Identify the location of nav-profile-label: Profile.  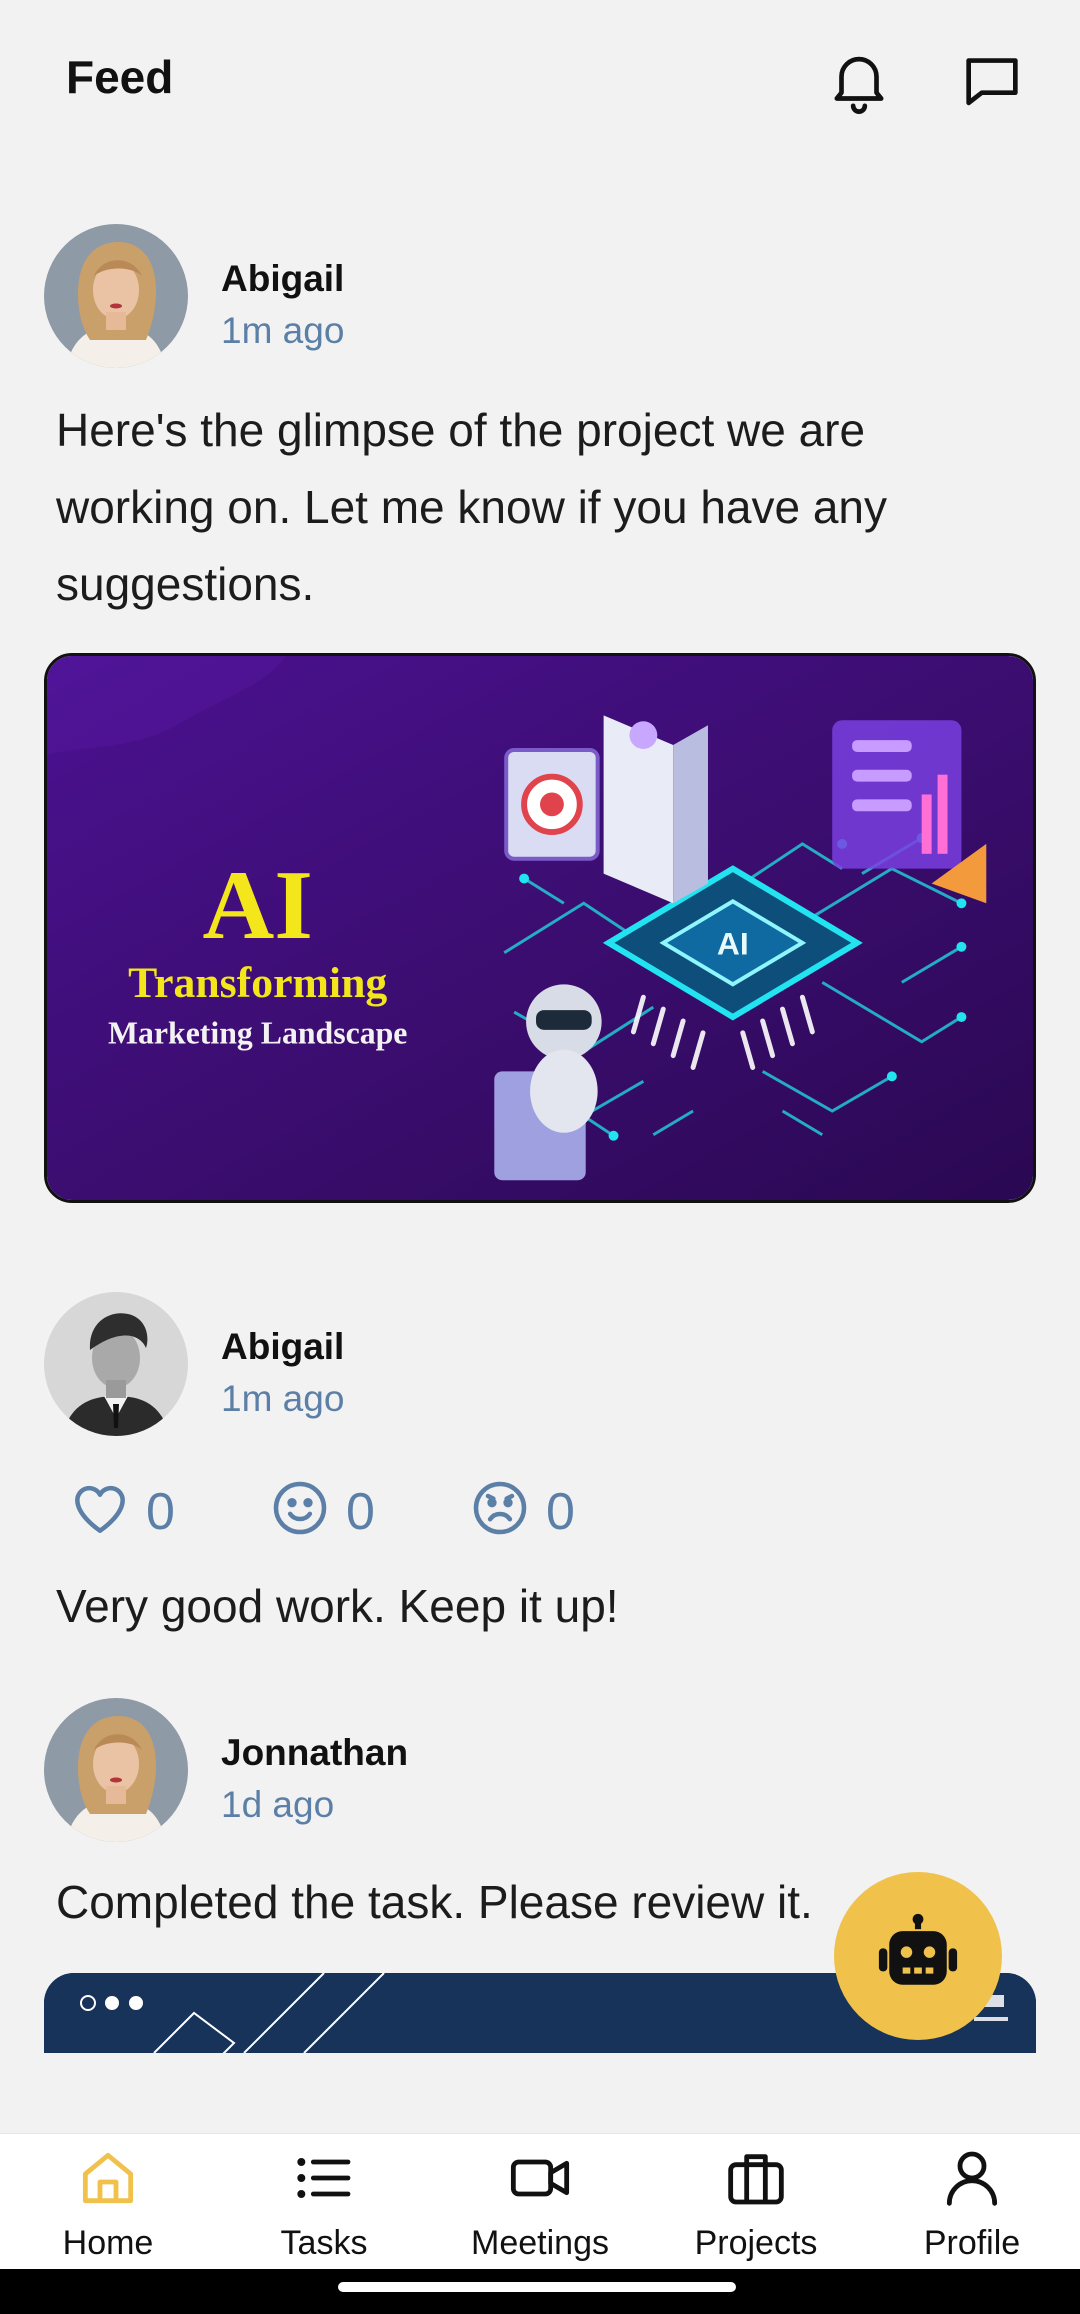
(972, 2243).